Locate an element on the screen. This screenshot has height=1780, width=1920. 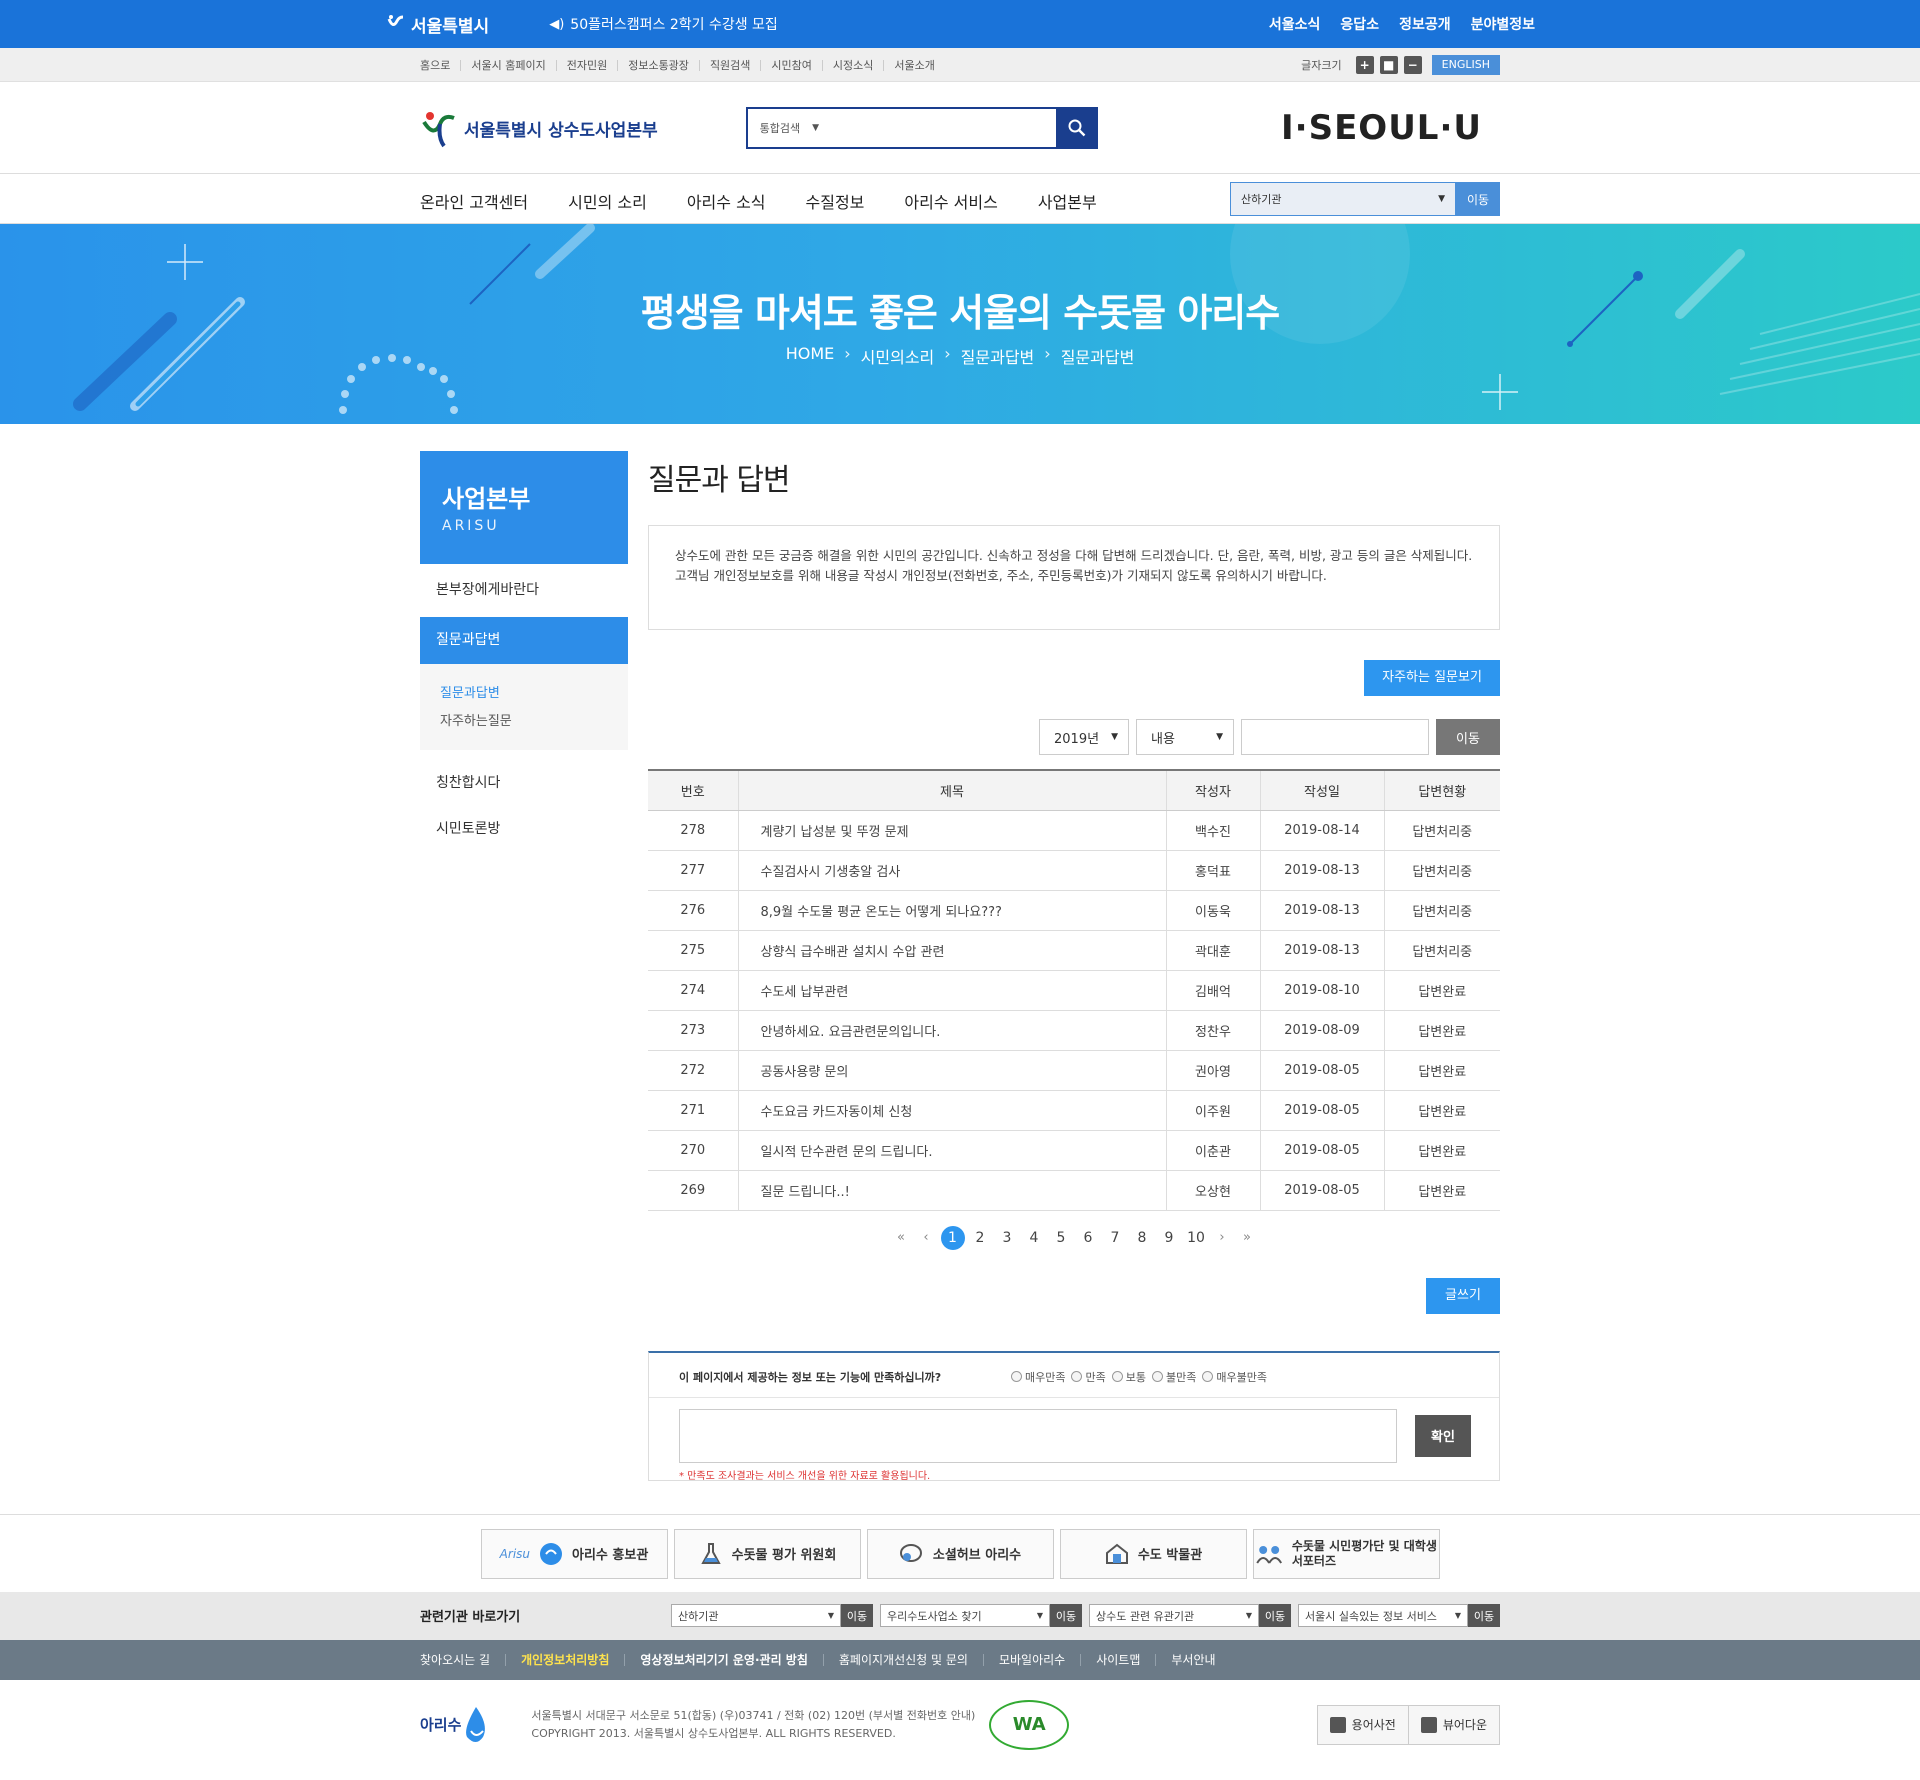
row-title: 8,9월 수도물 평균 온도는 어떻게 되나요??? is located at coordinates (951, 910).